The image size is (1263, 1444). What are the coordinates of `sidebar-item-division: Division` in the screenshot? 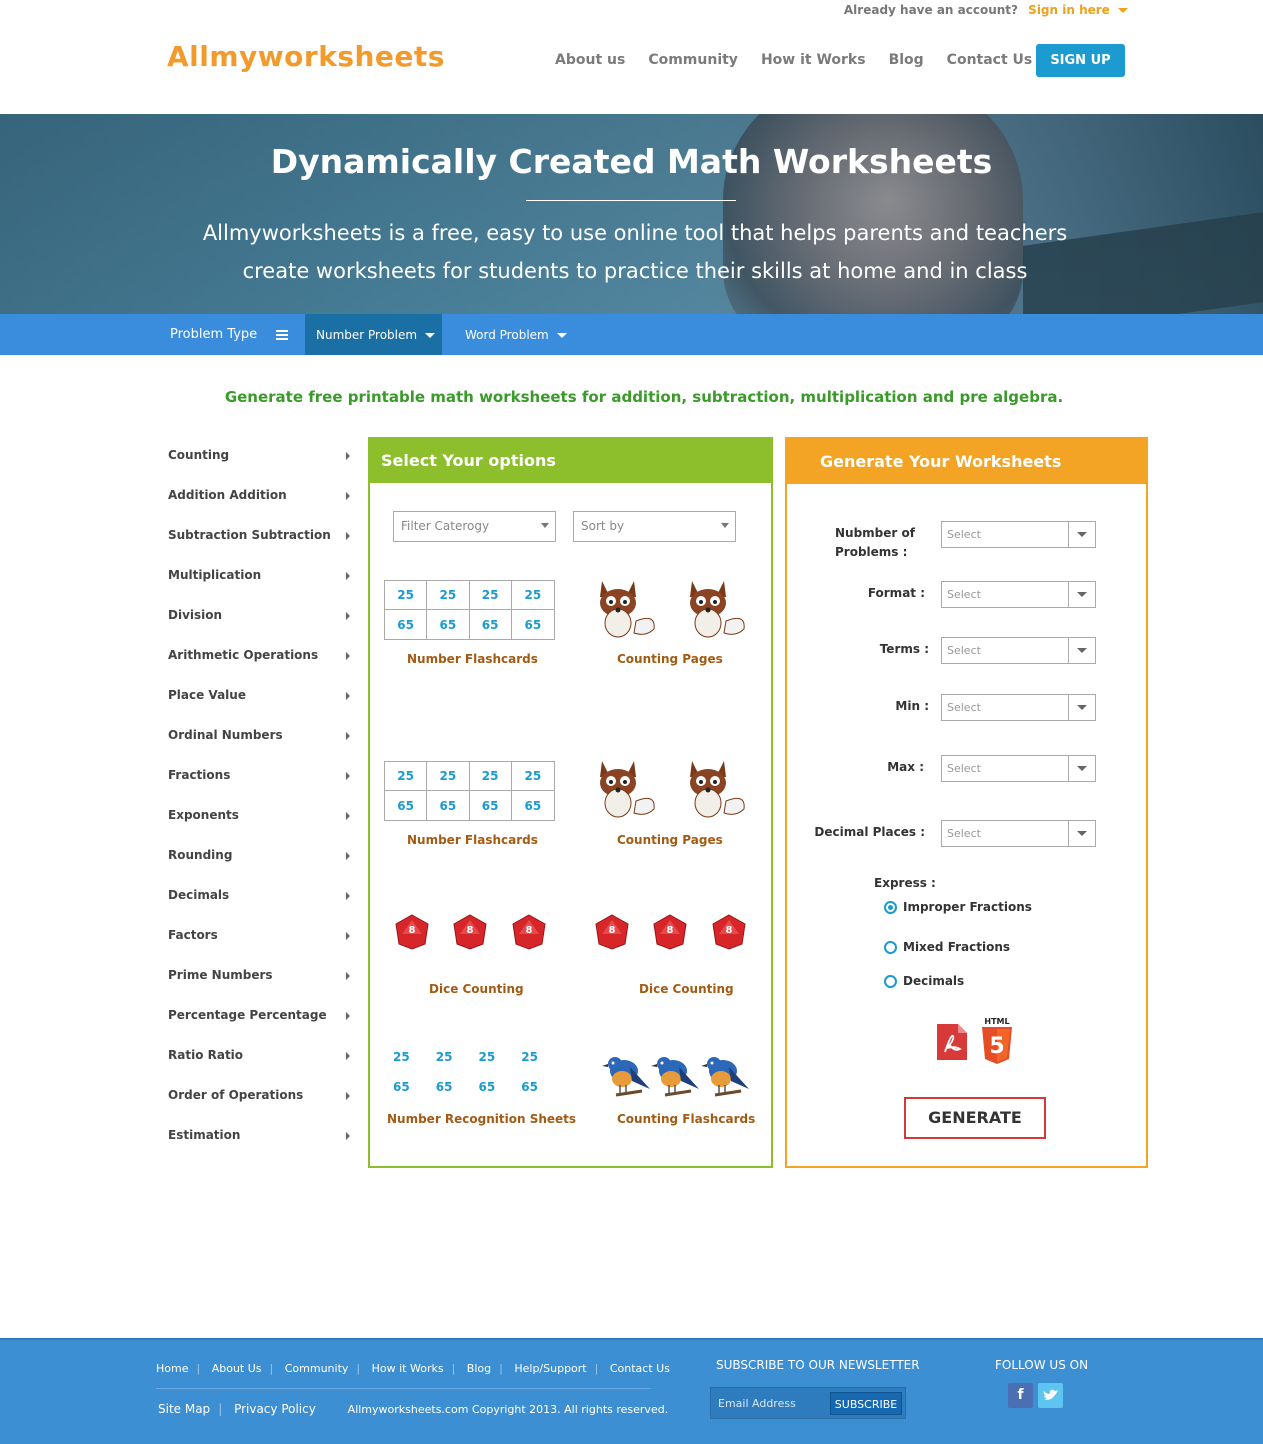 It's located at (260, 616).